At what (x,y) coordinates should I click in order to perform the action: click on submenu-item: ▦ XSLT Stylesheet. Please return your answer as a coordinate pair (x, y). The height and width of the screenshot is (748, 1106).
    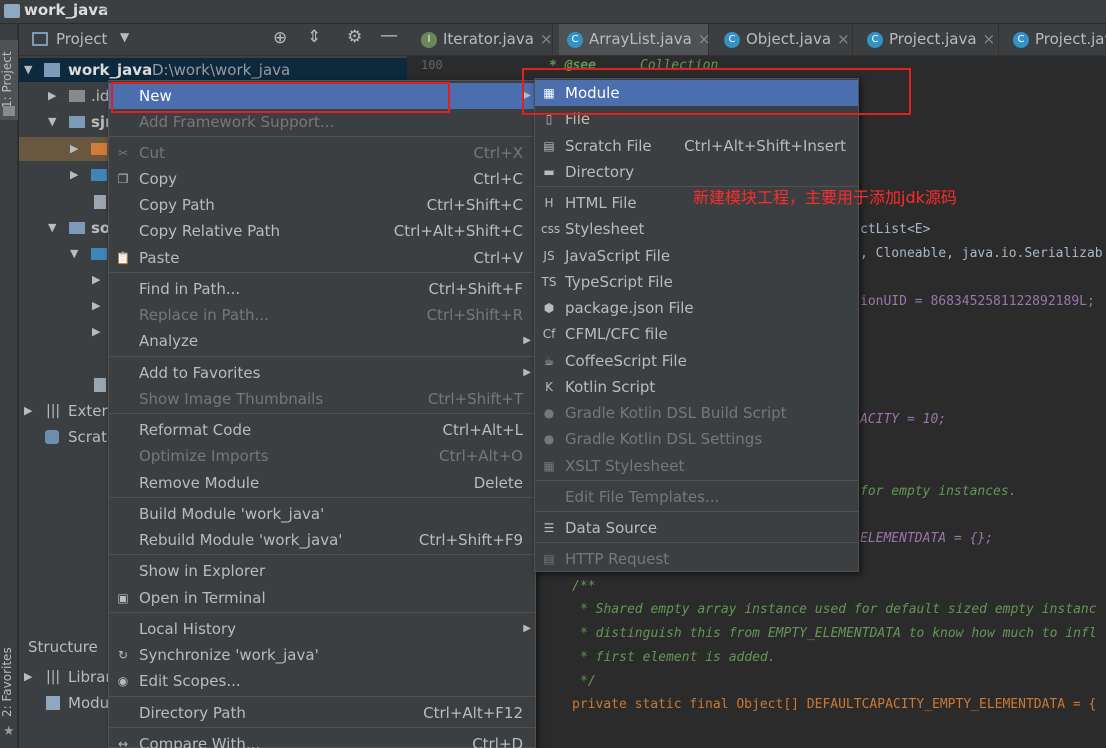
    Looking at the image, I should click on (696, 466).